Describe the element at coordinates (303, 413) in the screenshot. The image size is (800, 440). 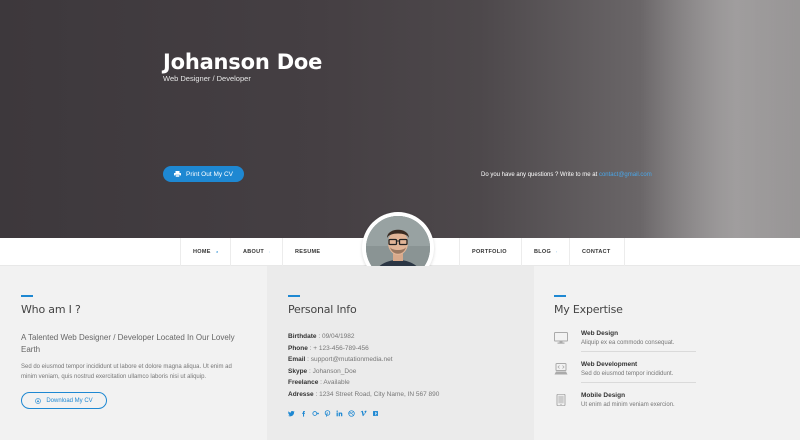
I see `facebook-icon` at that location.